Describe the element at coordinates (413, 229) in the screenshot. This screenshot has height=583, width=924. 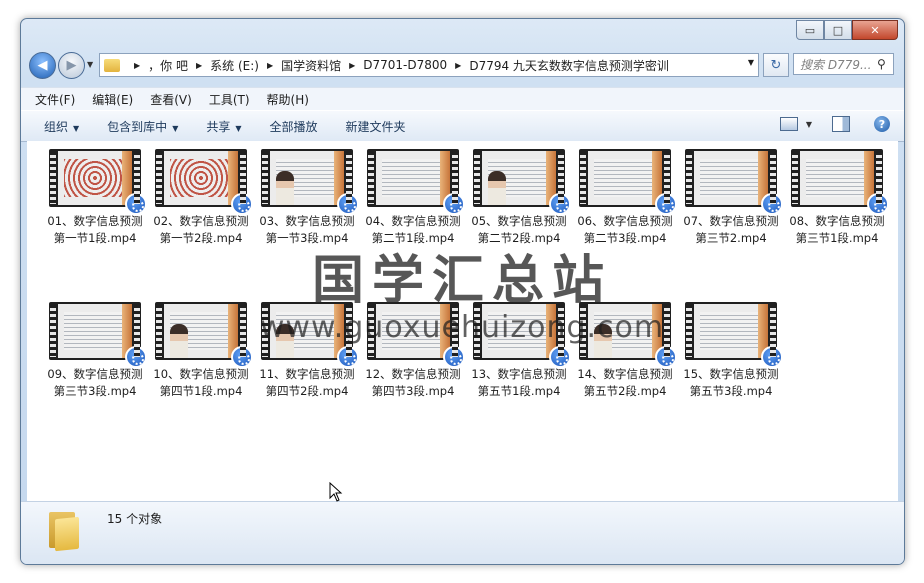
I see `file-name-label: 04、数字信息预测第二节1段.mp4` at that location.